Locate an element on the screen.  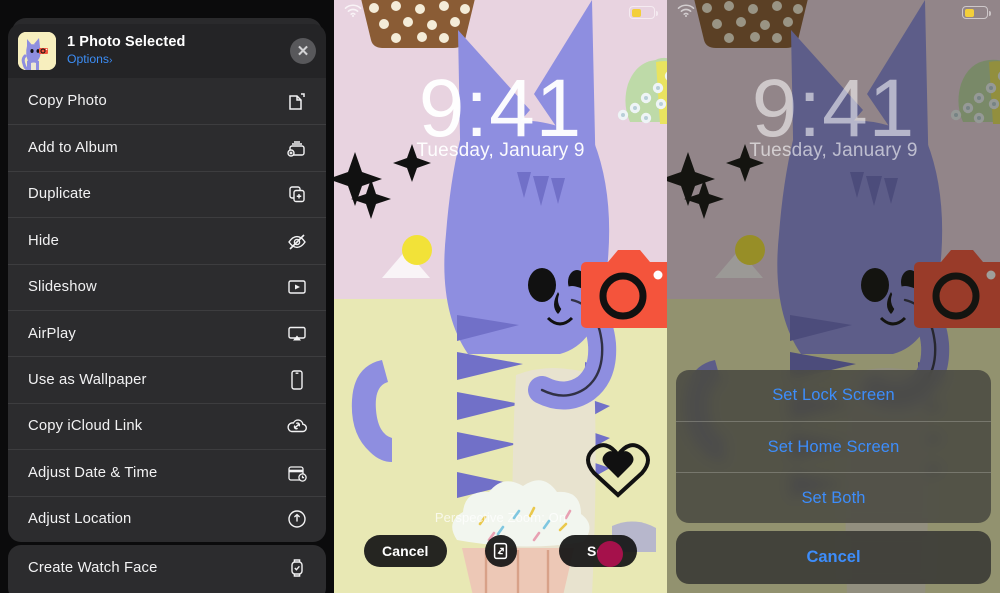
options-label: Options is located at coordinates (88, 59).